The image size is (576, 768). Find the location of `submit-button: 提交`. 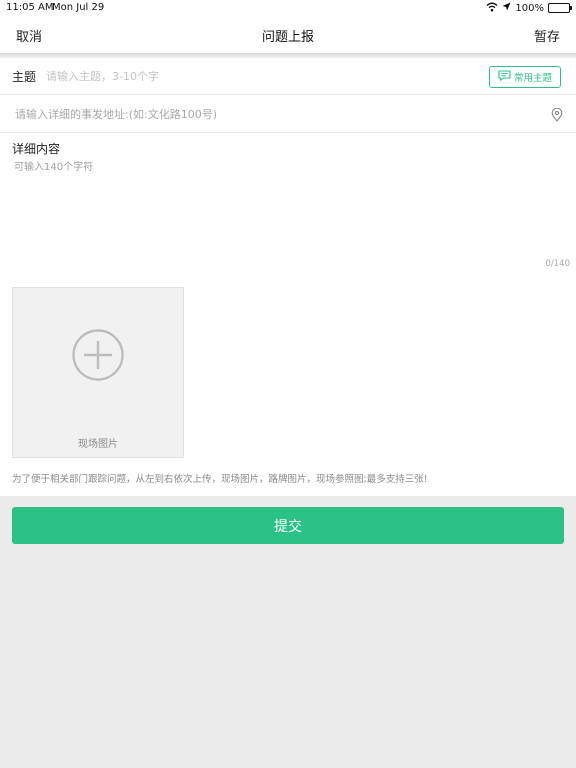

submit-button: 提交 is located at coordinates (288, 525).